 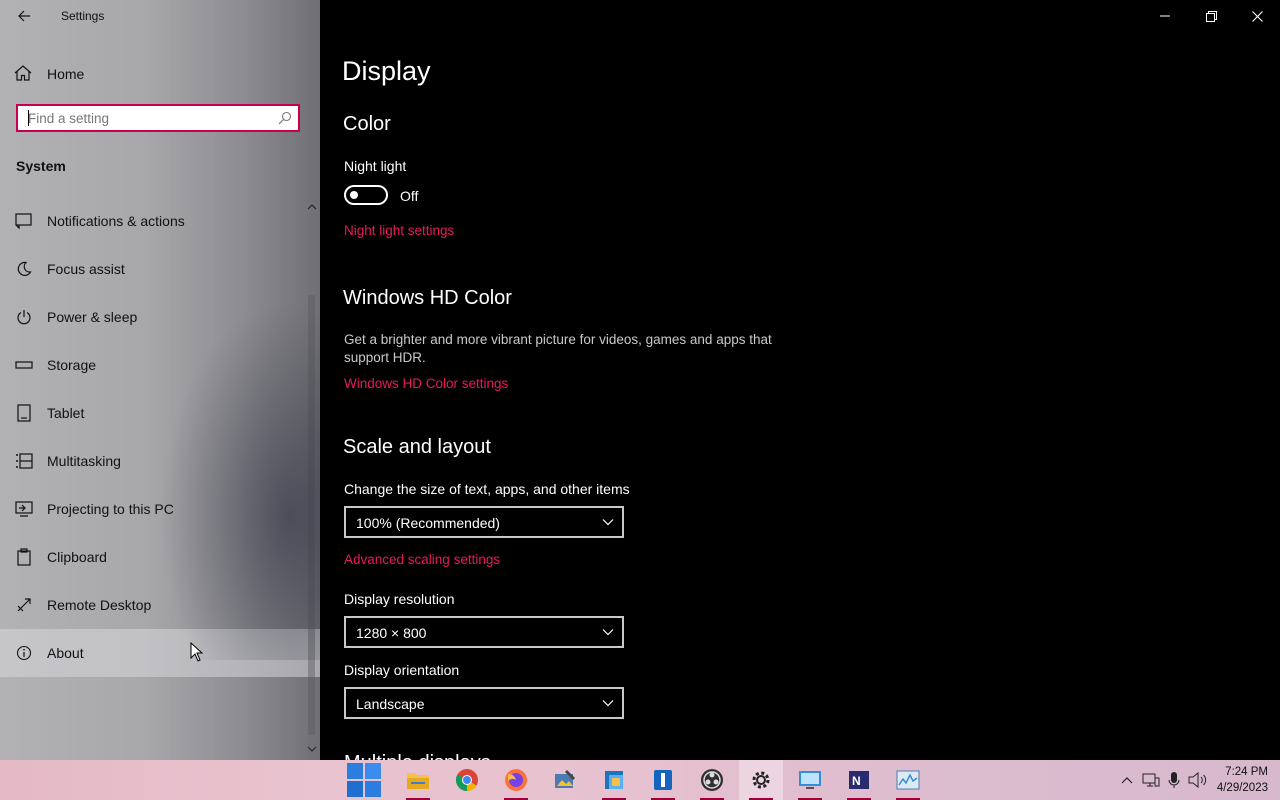 I want to click on clock: 7:24 PM 4/29/2023, so click(x=1242, y=780).